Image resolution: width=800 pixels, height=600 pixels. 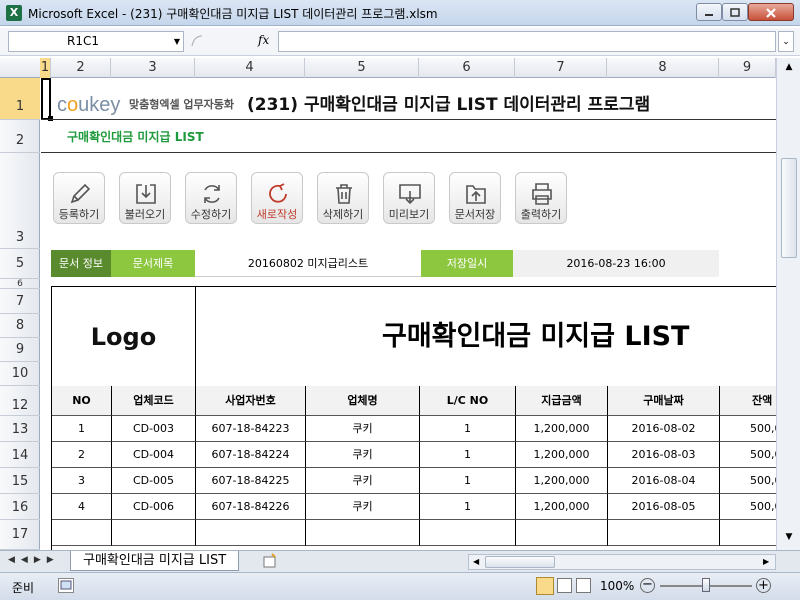 What do you see at coordinates (20, 481) in the screenshot?
I see `row-header: 15` at bounding box center [20, 481].